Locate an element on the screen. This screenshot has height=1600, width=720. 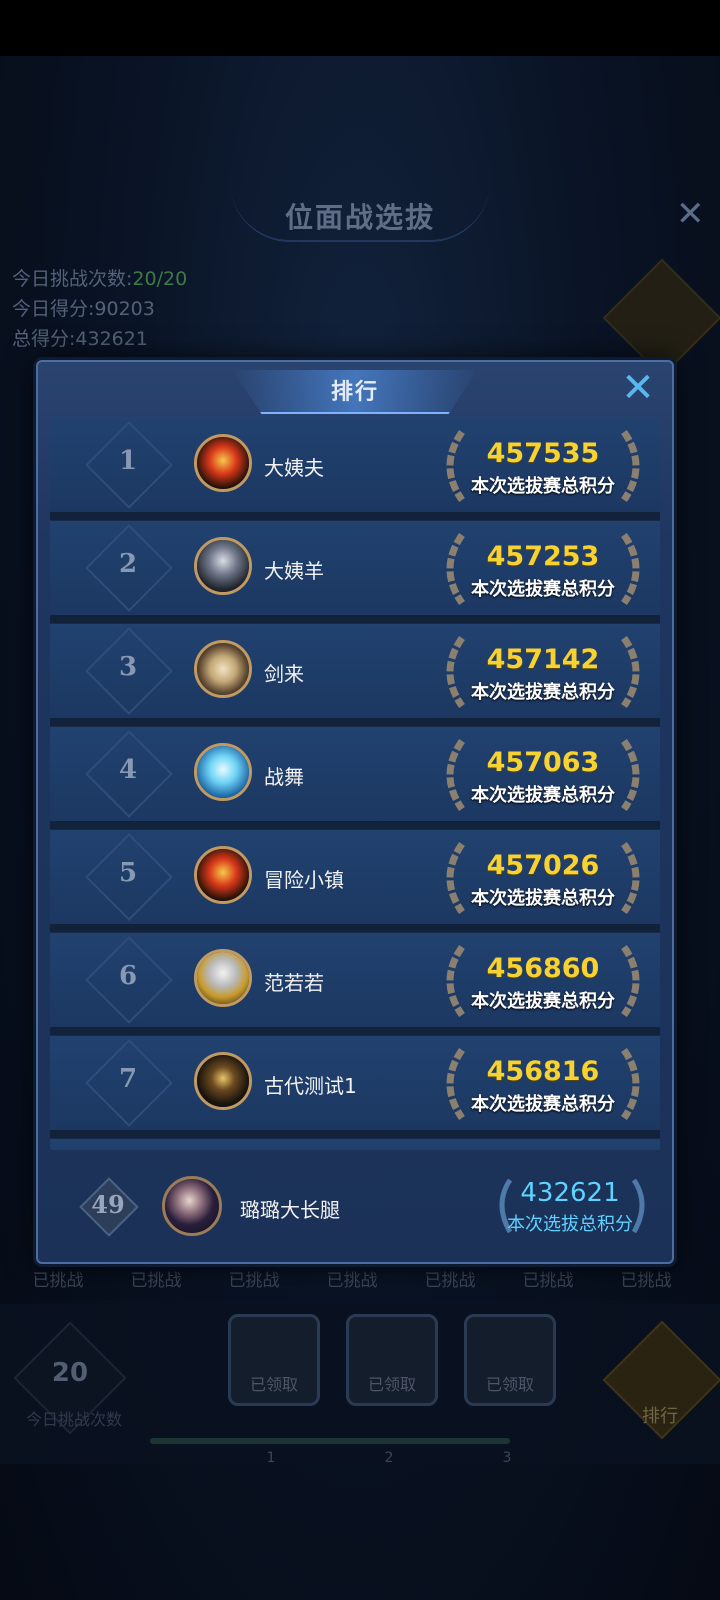
background-close-icon: ✕ is located at coordinates (690, 214).